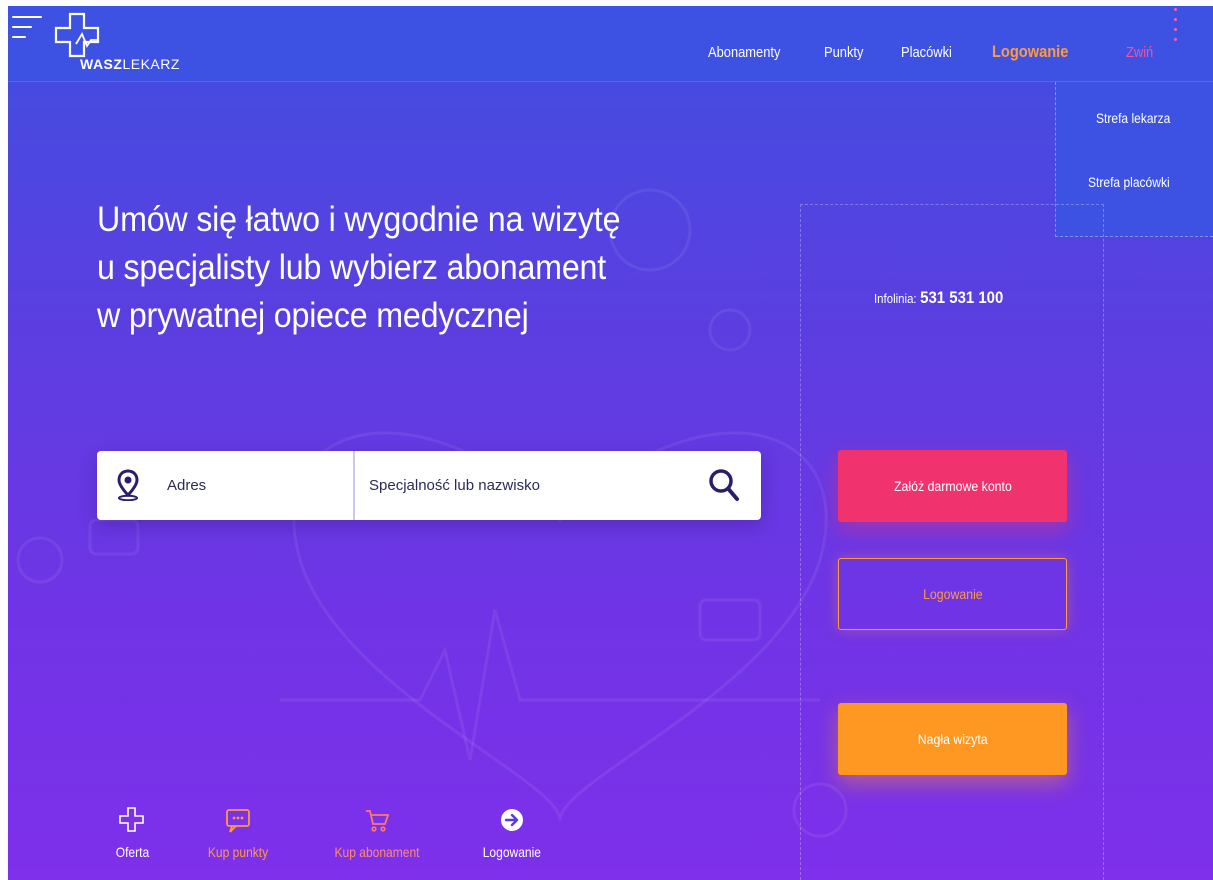 This screenshot has height=880, width=1213. I want to click on login-button: Logowanie, so click(952, 594).